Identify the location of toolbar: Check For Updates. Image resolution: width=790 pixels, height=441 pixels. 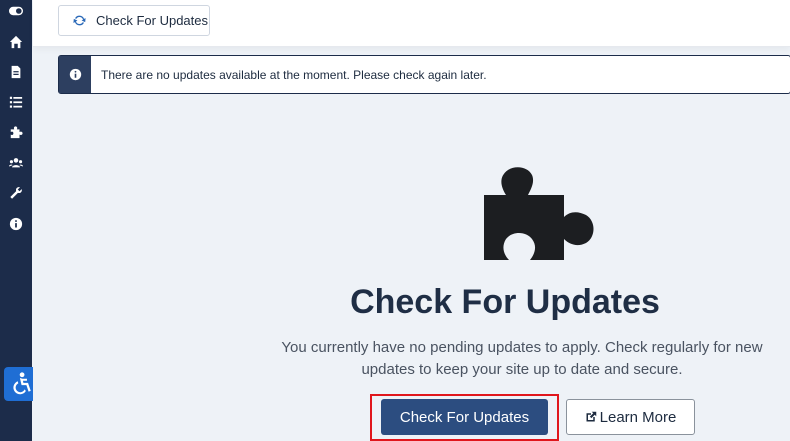
(411, 23).